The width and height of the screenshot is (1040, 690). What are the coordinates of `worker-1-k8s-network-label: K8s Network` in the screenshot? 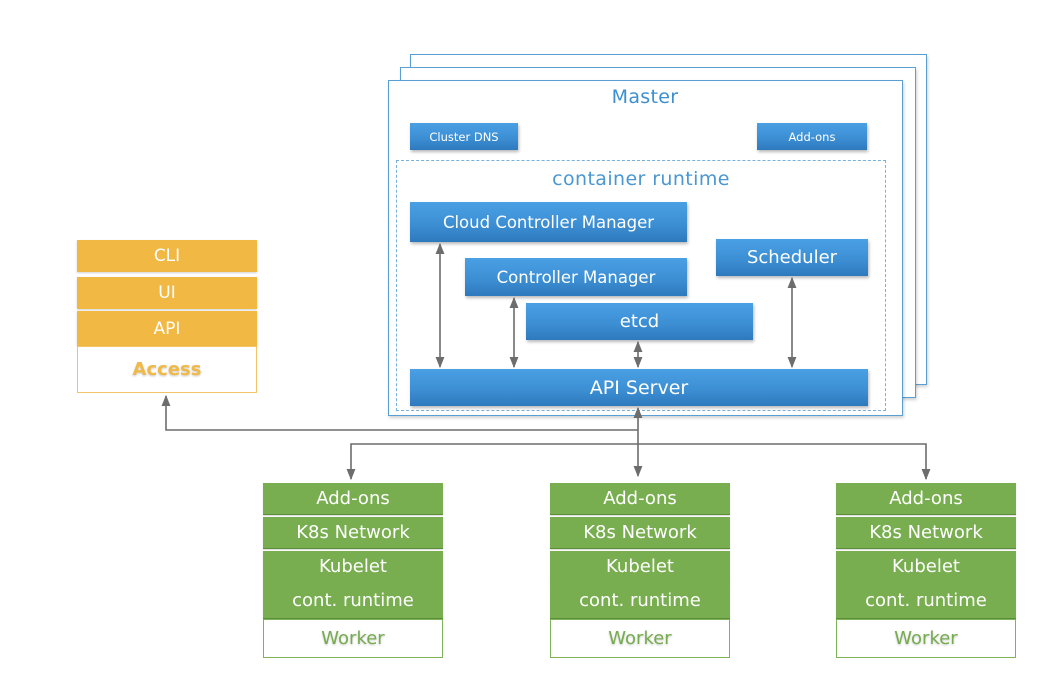 It's located at (353, 532).